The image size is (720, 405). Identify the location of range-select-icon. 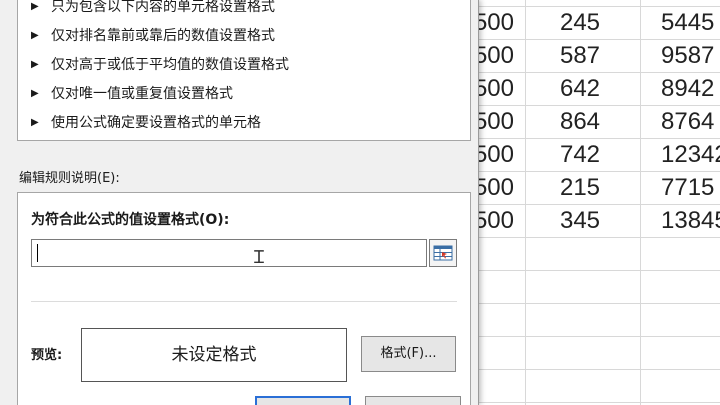
(443, 253).